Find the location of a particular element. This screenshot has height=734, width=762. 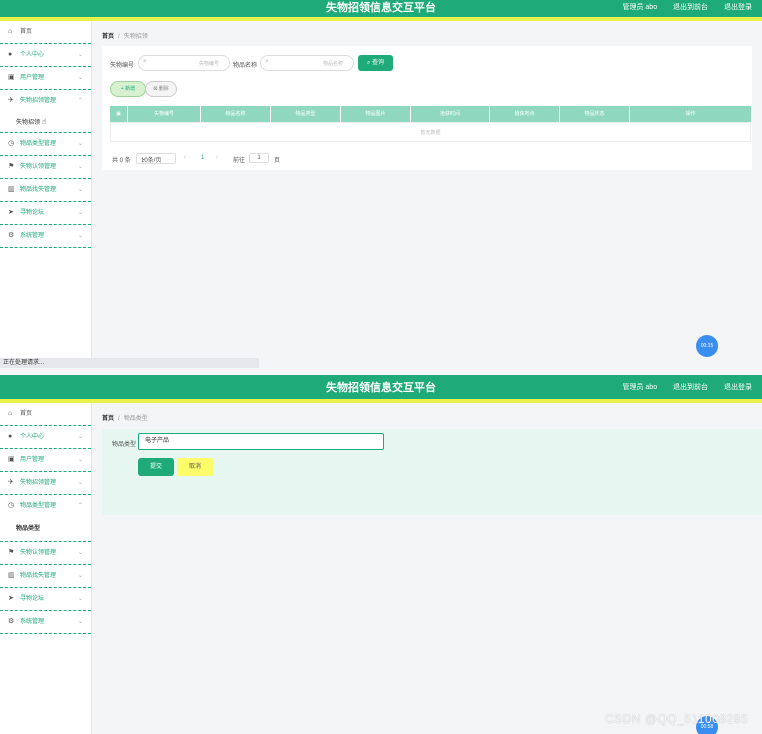

search-input-name: ⌕ 物品名称 is located at coordinates (307, 63).